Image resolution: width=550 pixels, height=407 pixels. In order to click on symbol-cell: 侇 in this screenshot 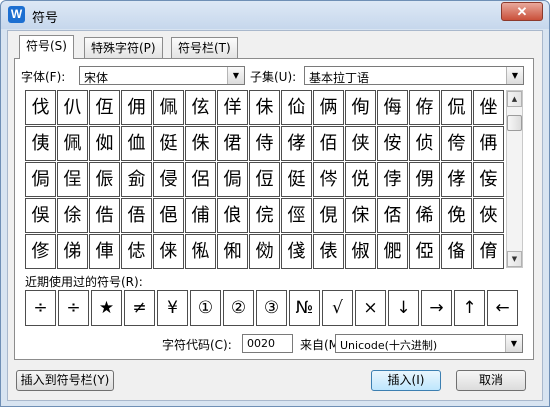, I will do `click(40, 143)`.